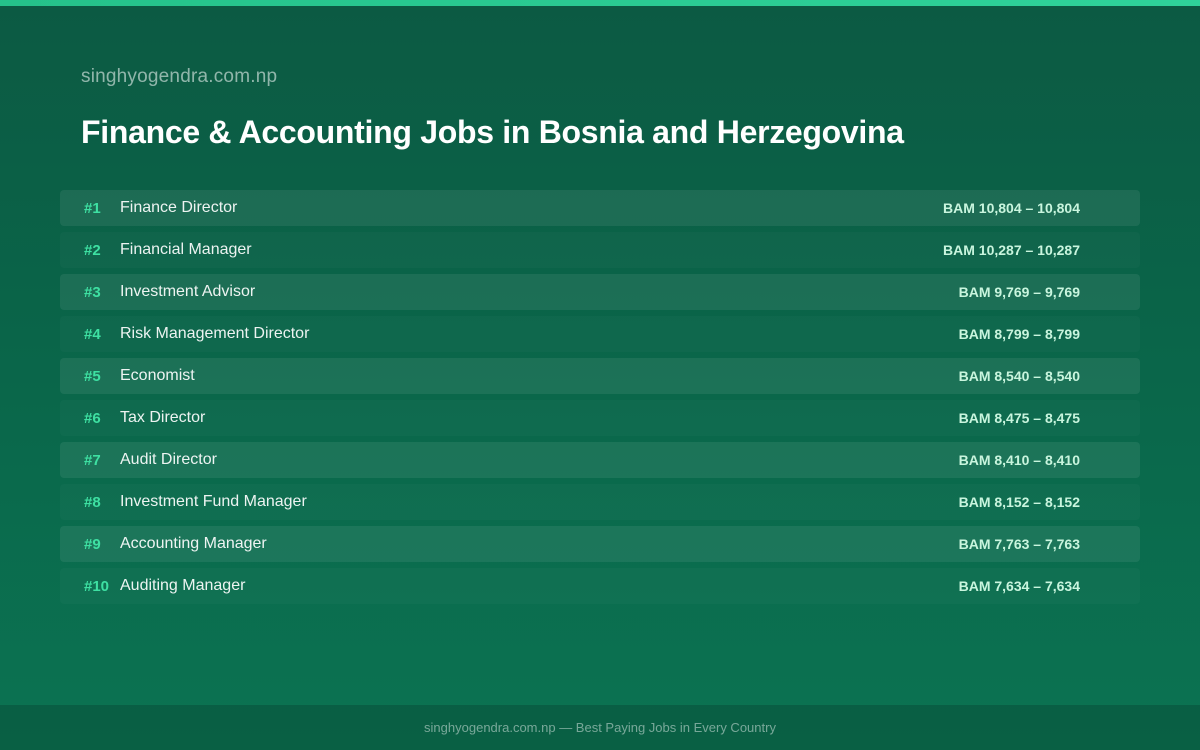 This screenshot has width=1200, height=750. Describe the element at coordinates (179, 207) in the screenshot. I see `job-title: Finance Director` at that location.